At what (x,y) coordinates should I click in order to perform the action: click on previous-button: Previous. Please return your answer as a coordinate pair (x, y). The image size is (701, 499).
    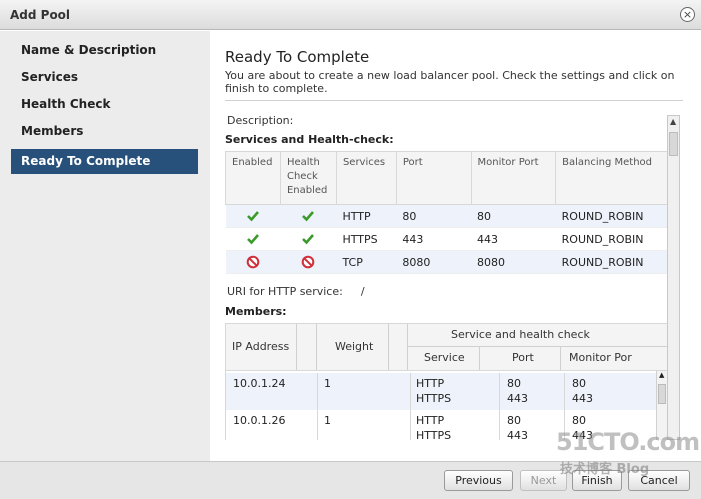
    Looking at the image, I should click on (478, 480).